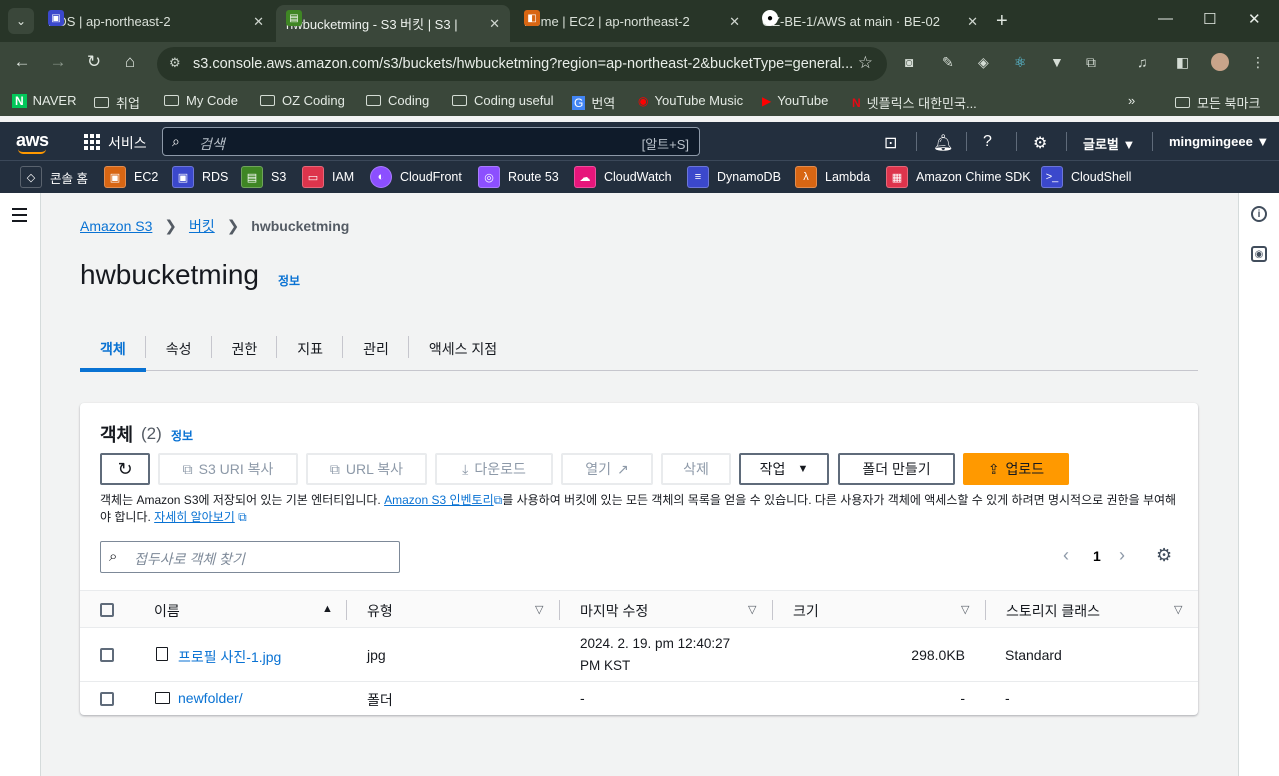 This screenshot has width=1279, height=776. Describe the element at coordinates (896, 469) in the screenshot. I see `create-folder-button: 폴더 만들기` at that location.